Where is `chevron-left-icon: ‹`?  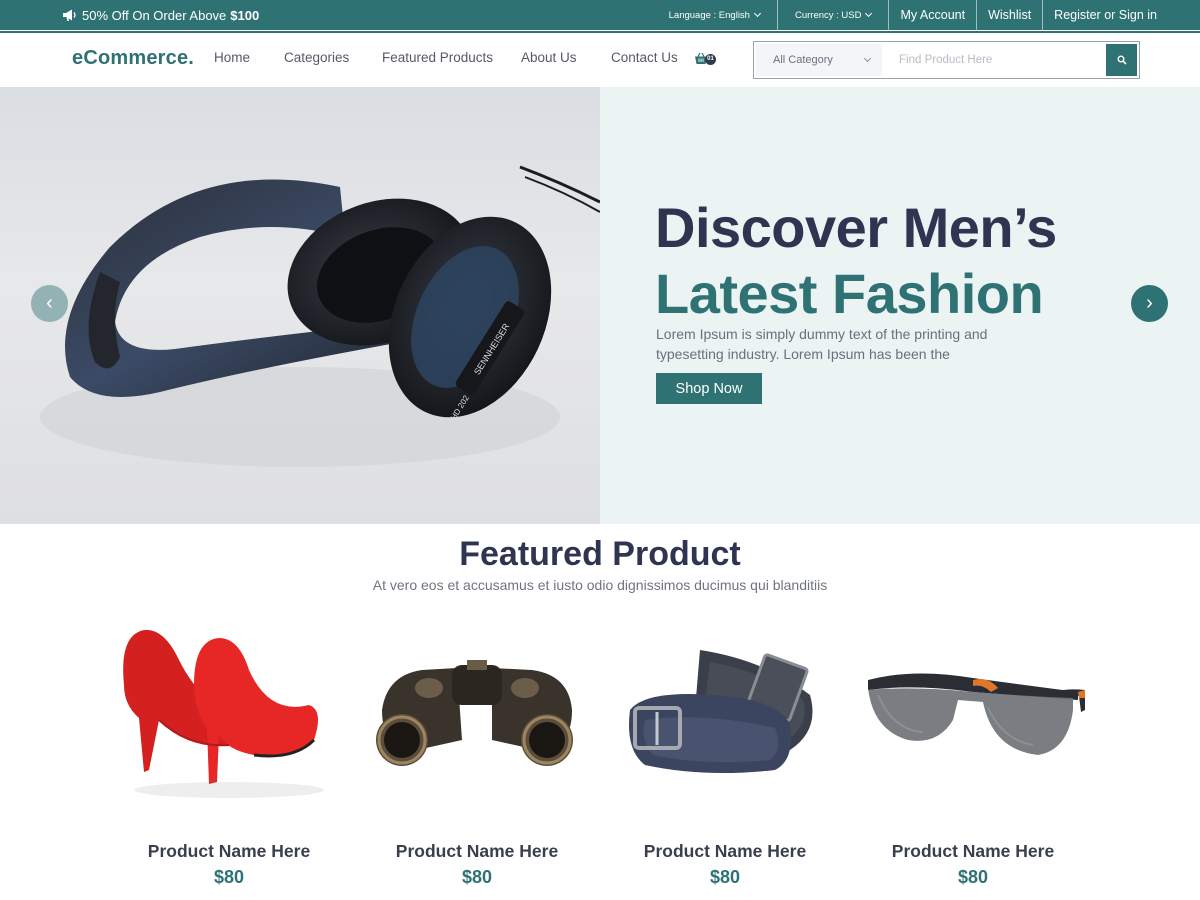 chevron-left-icon: ‹ is located at coordinates (49, 303).